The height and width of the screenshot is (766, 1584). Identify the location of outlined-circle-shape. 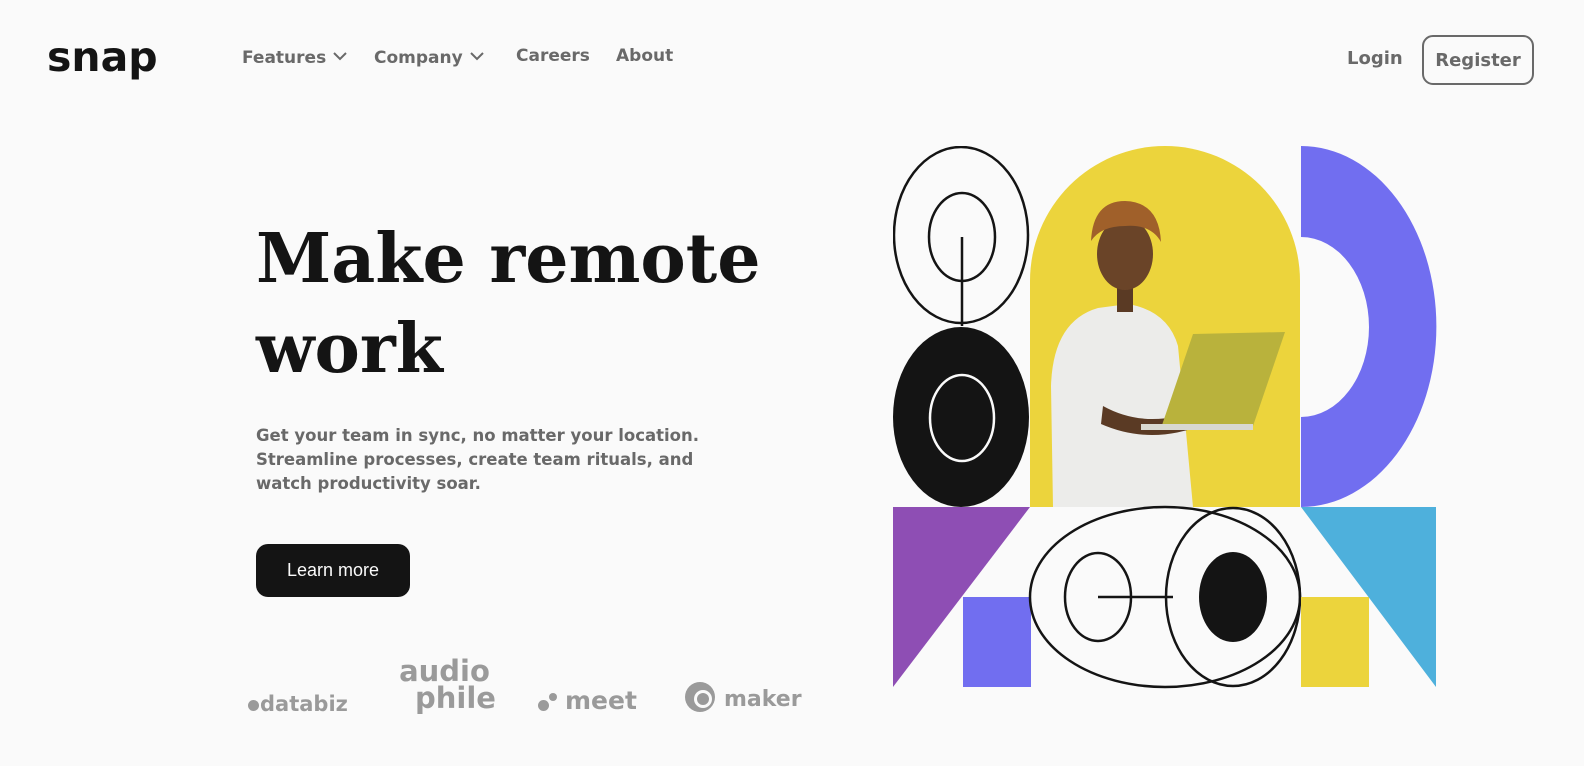
(961, 236).